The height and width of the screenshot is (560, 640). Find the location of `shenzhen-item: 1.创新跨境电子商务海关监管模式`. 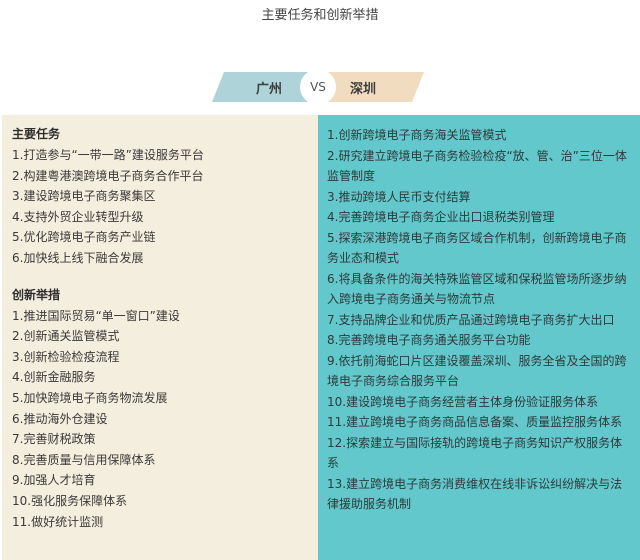

shenzhen-item: 1.创新跨境电子商务海关监管模式 is located at coordinates (417, 135).